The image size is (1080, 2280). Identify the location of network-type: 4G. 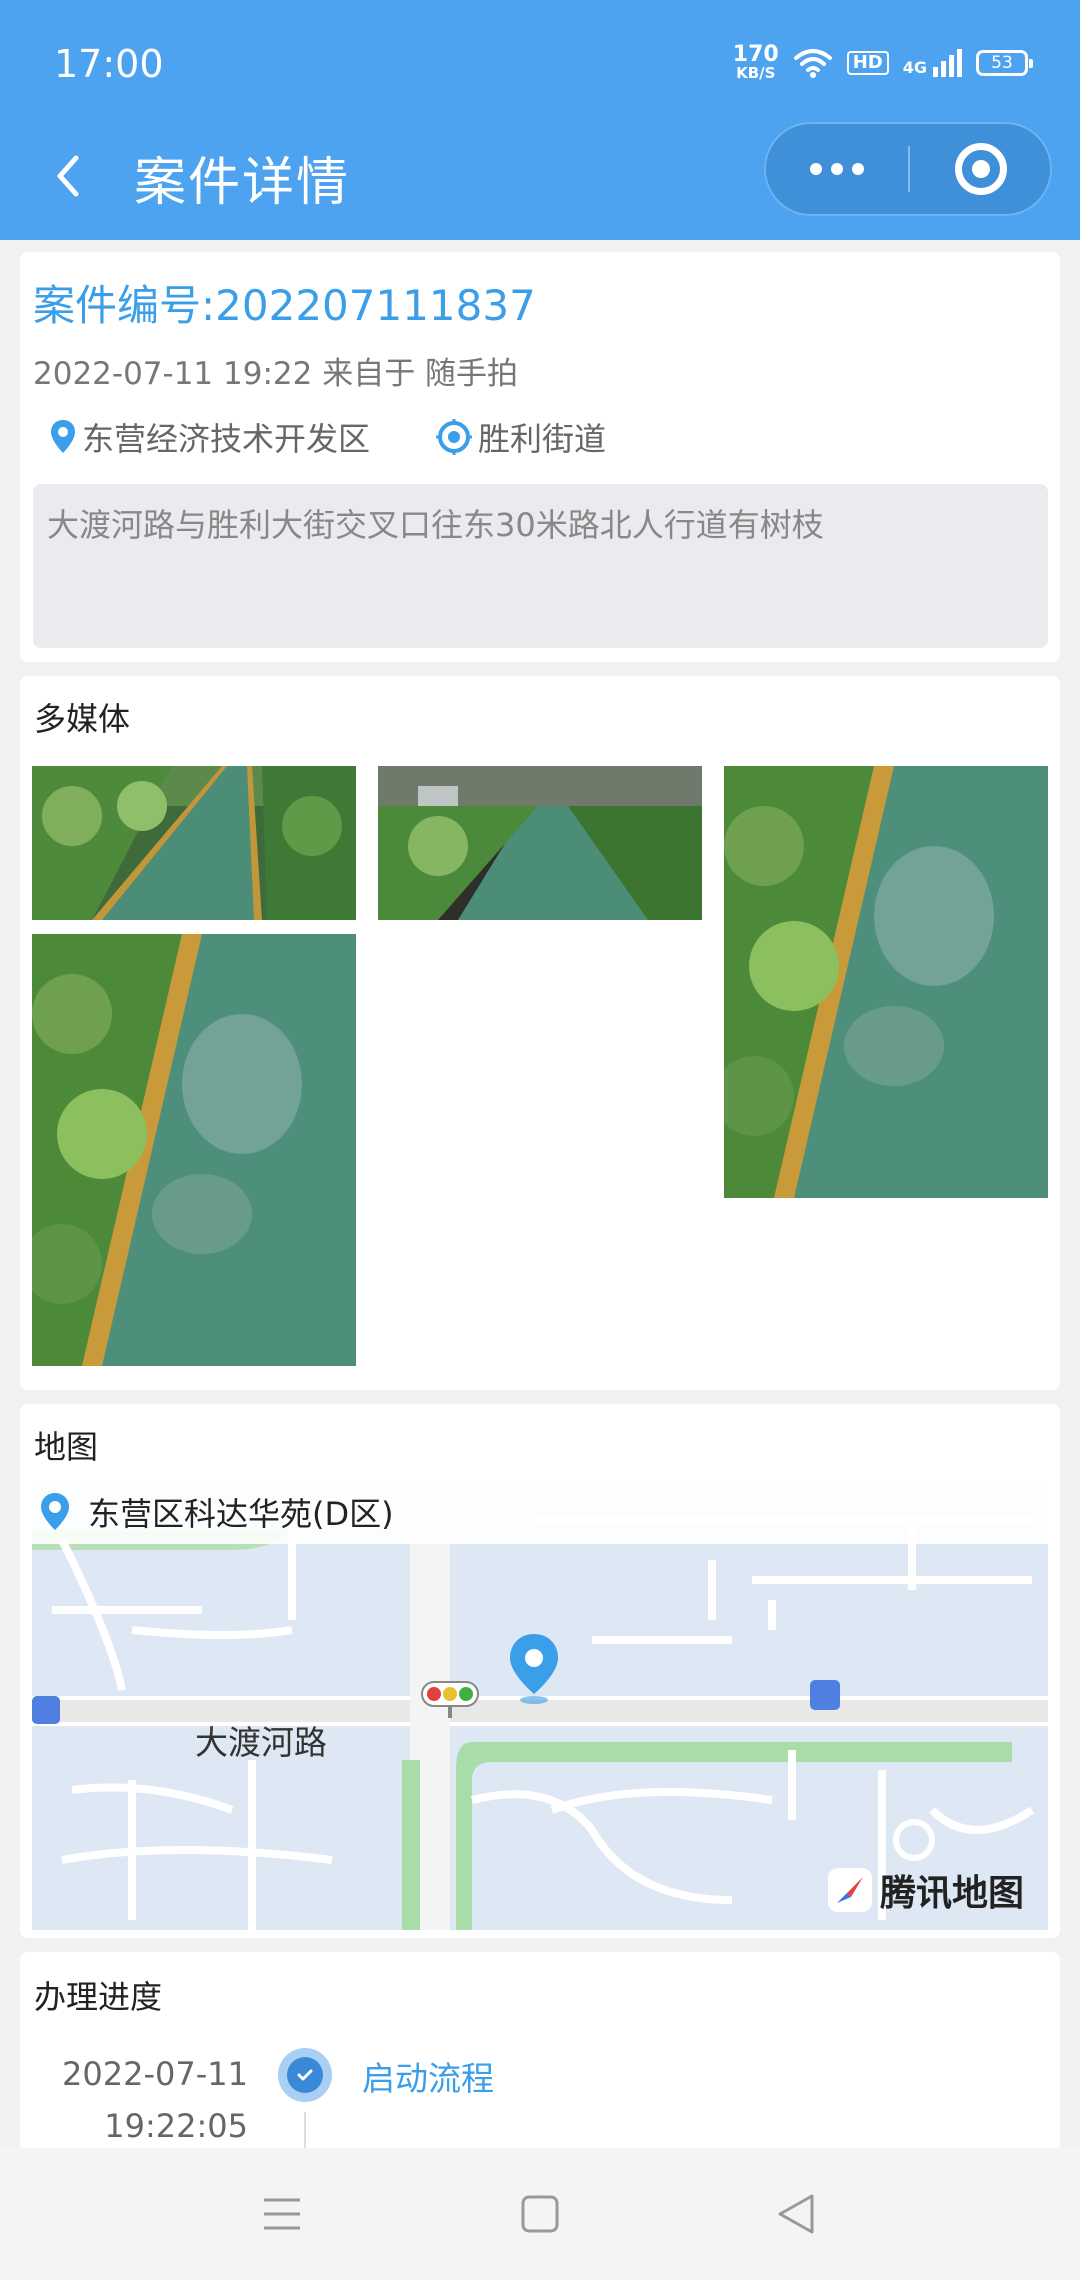
(914, 67).